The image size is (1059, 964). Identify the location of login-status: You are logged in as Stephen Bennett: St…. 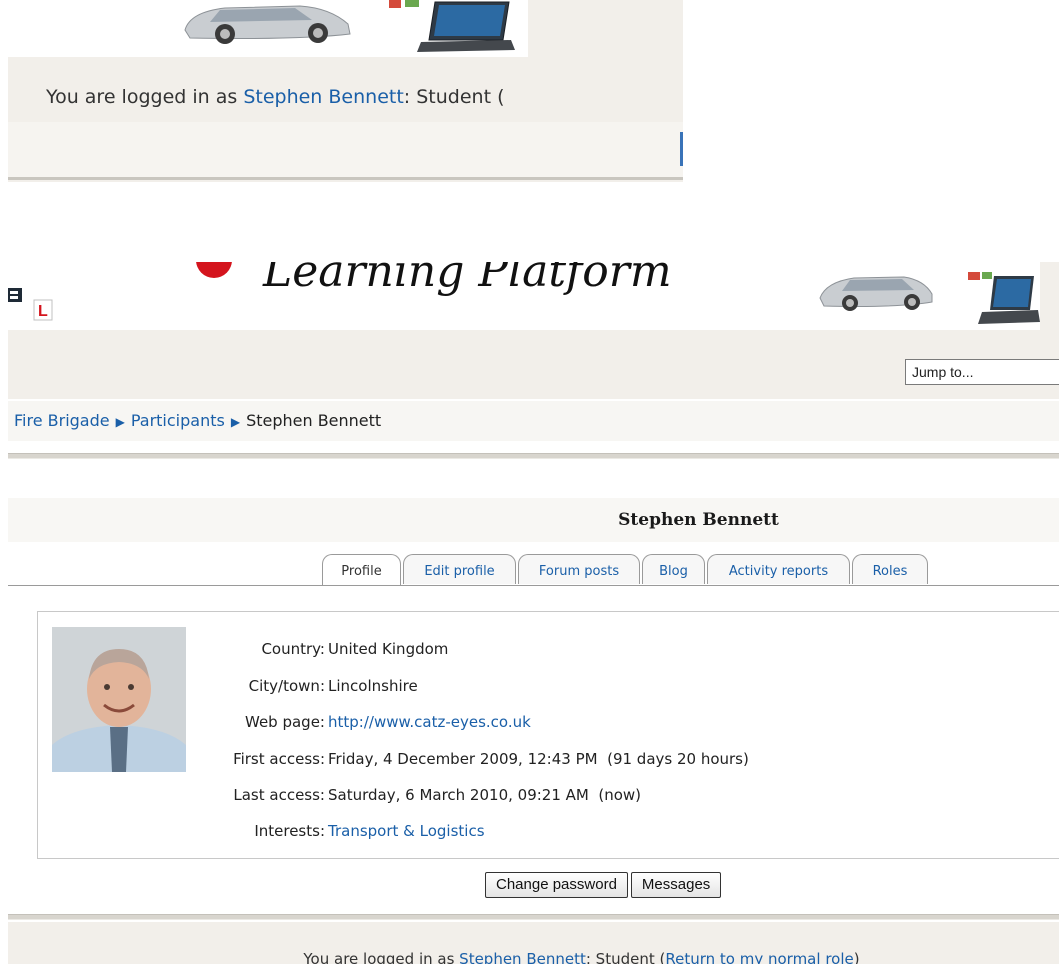
(275, 97).